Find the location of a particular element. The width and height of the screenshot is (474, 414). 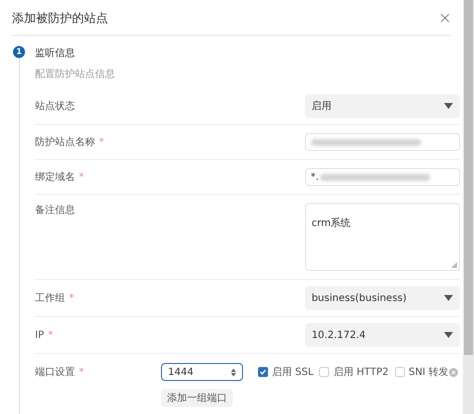

field-label: IP is located at coordinates (39, 335).